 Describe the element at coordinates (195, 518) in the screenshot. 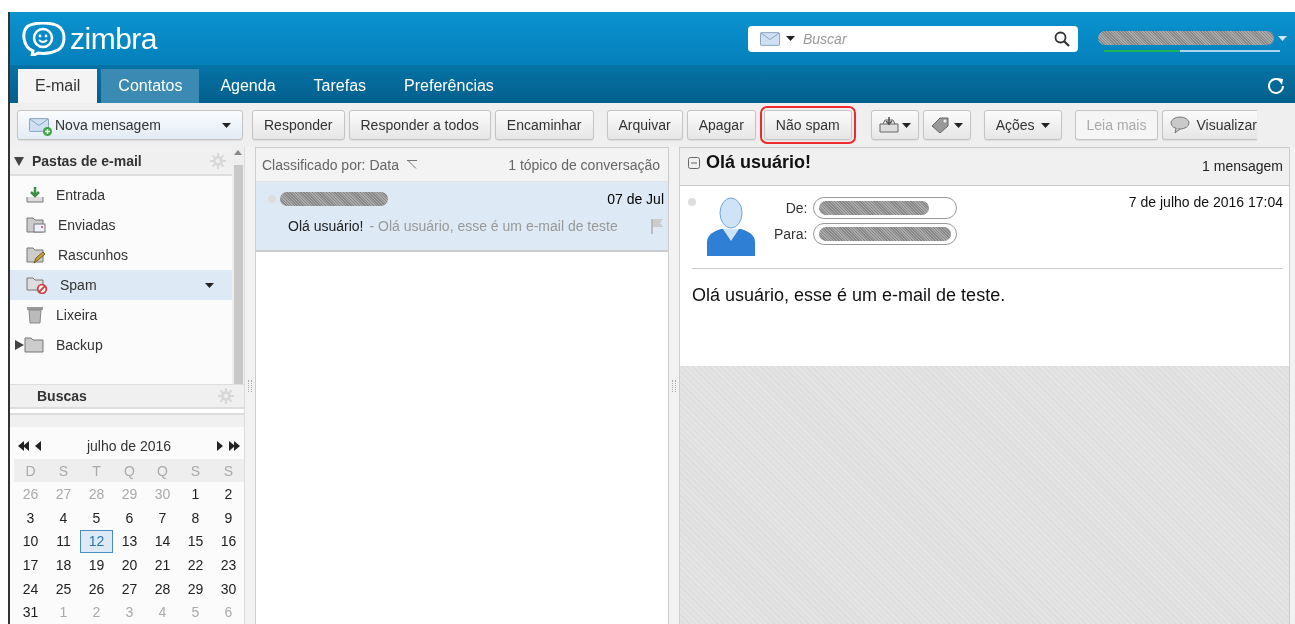

I see `calendar-day: 8` at that location.